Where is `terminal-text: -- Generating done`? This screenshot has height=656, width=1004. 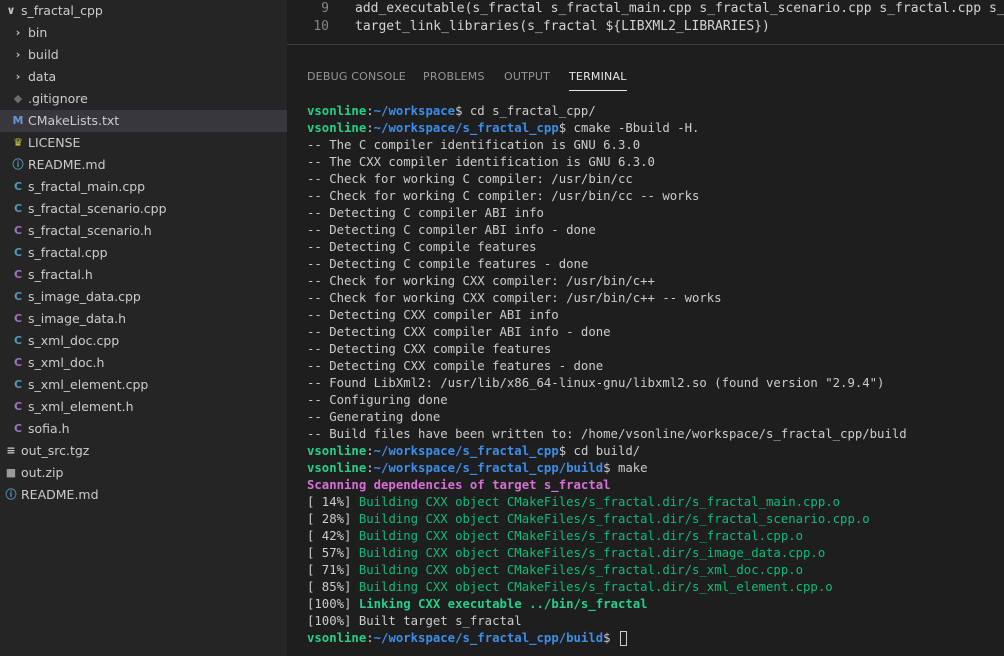 terminal-text: -- Generating done is located at coordinates (374, 417).